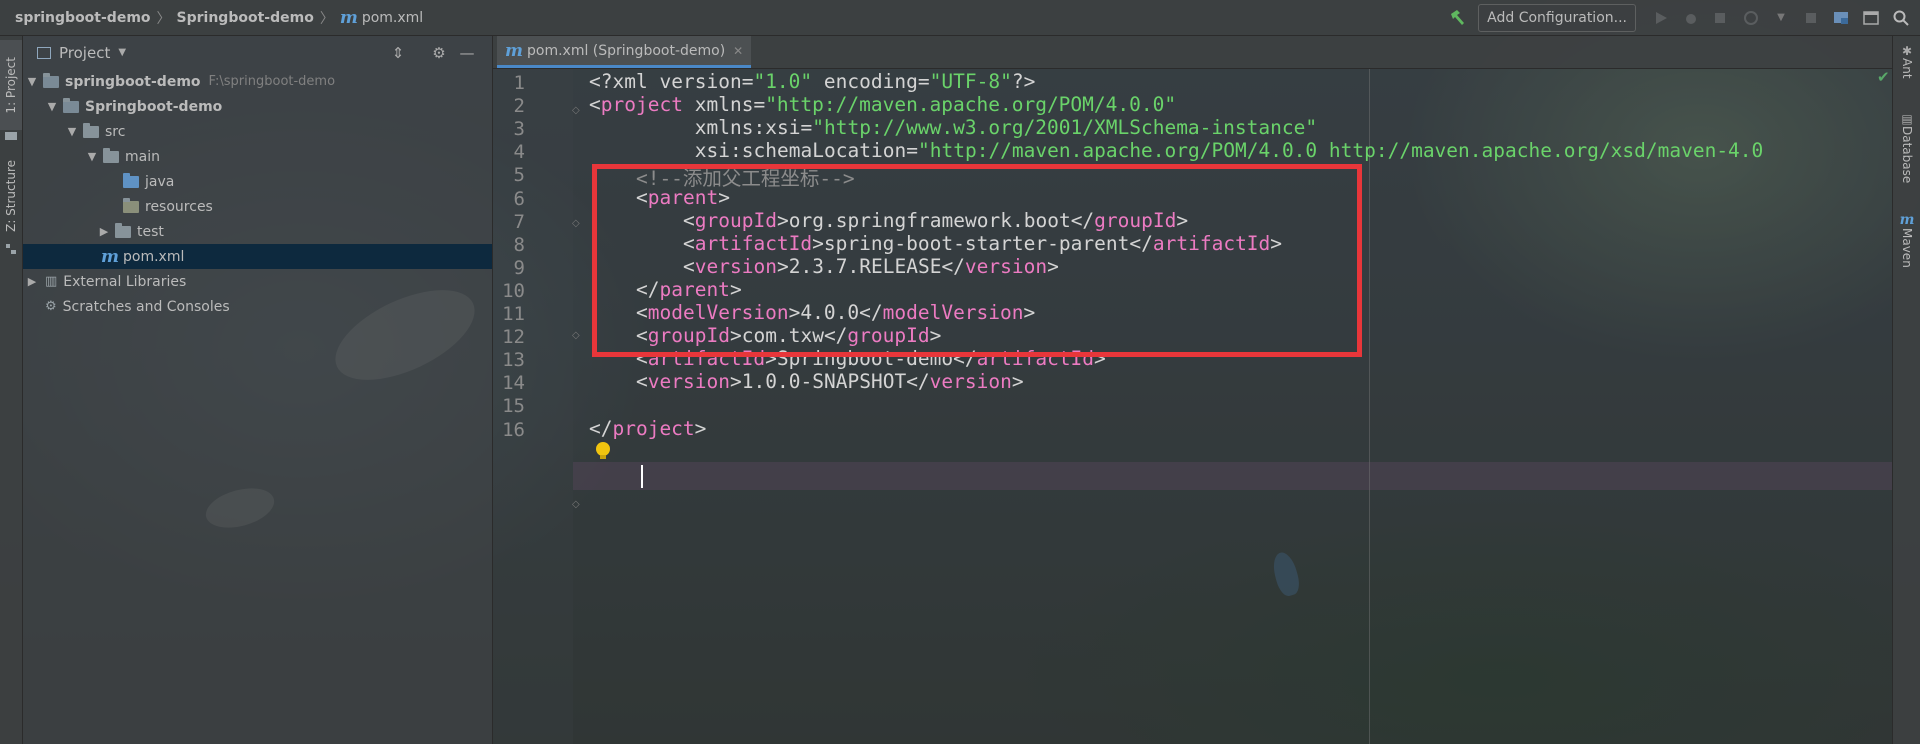  Describe the element at coordinates (51, 80) in the screenshot. I see `module-folder-icon` at that location.